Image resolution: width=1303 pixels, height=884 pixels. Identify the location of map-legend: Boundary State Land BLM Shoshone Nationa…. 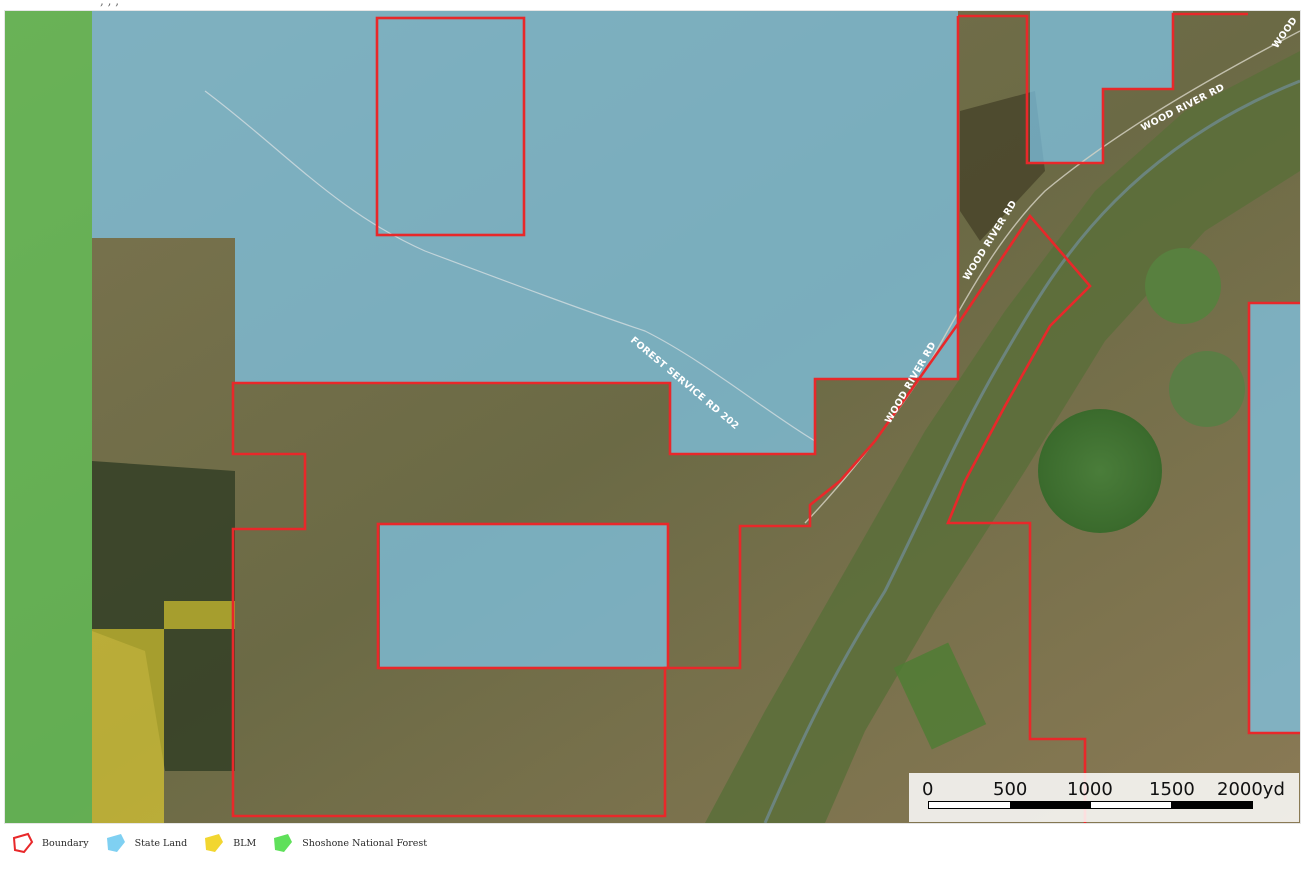
(225, 843).